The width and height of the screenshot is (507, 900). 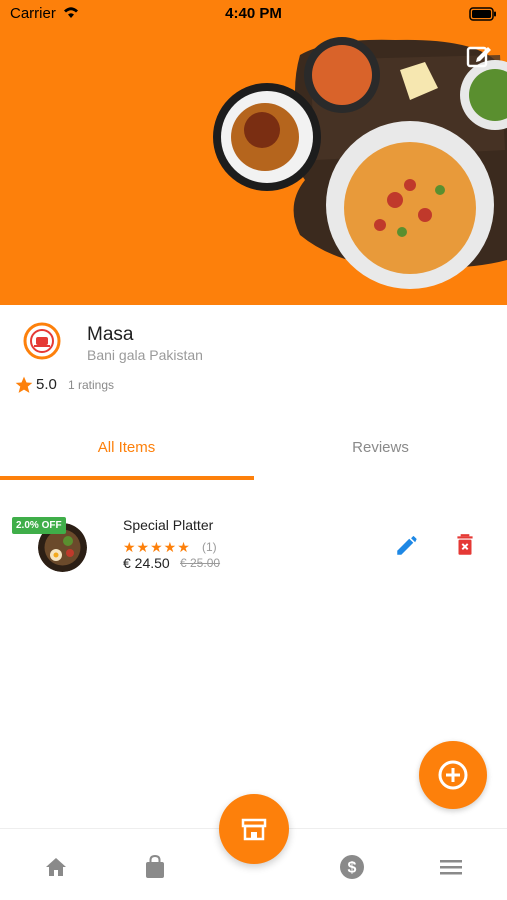 What do you see at coordinates (380, 453) in the screenshot?
I see `tab-reviews: Reviews` at bounding box center [380, 453].